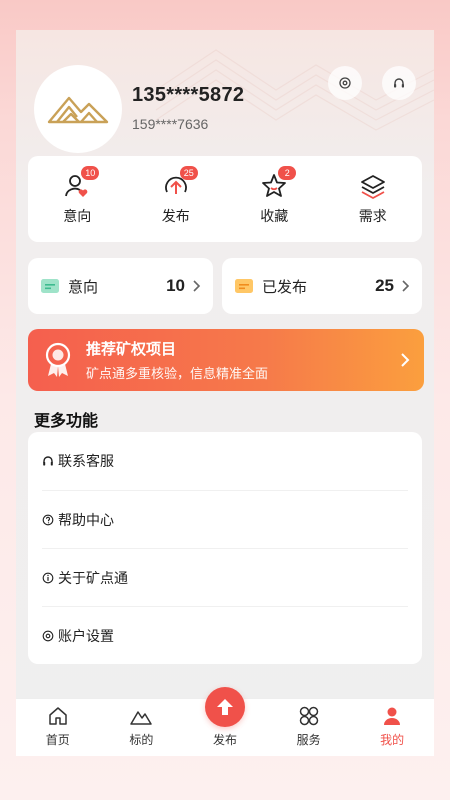 Image resolution: width=450 pixels, height=800 pixels. I want to click on tab-home: 首页, so click(58, 727).